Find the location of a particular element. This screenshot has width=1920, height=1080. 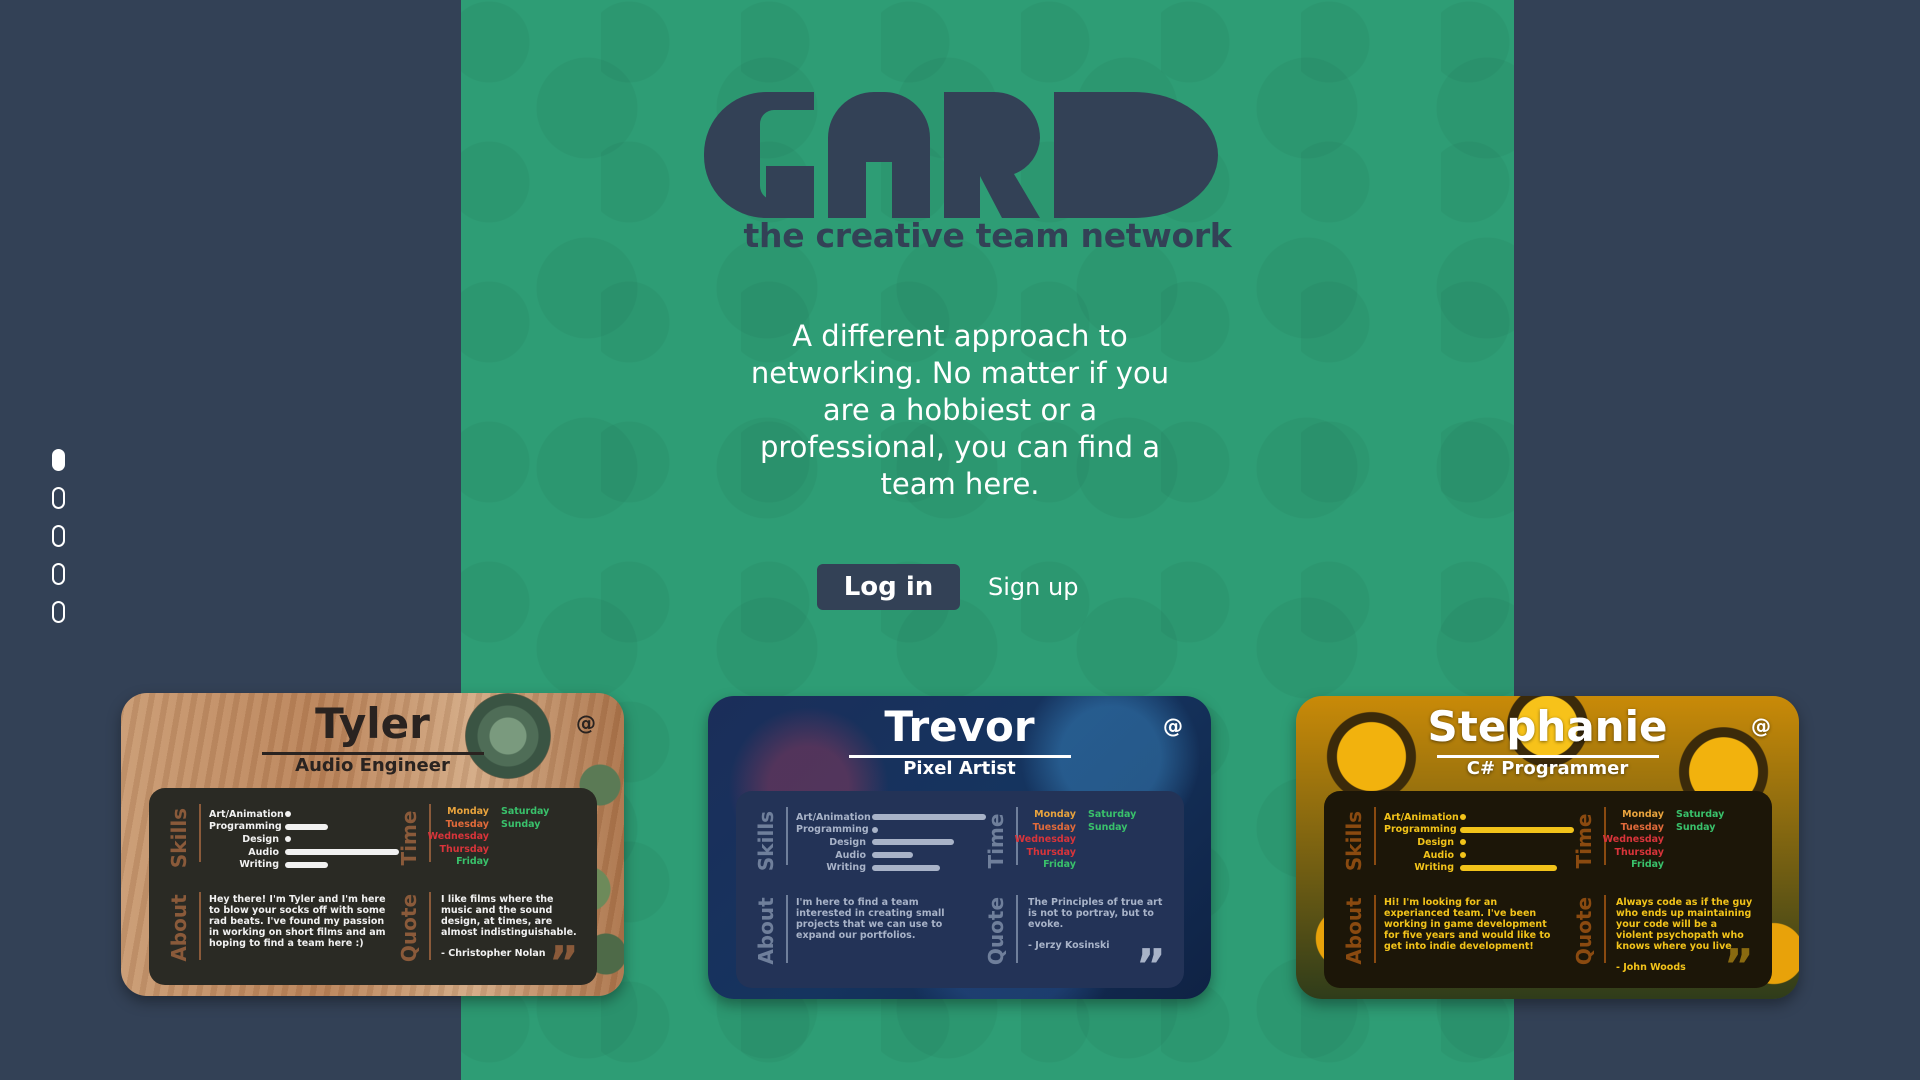

login-button: Log in is located at coordinates (888, 587).